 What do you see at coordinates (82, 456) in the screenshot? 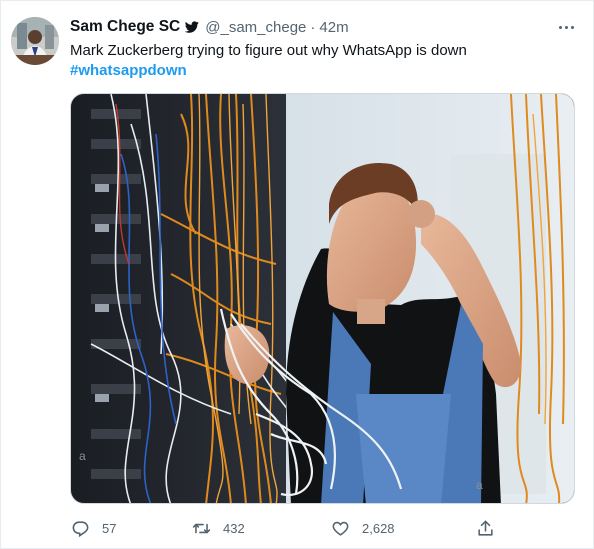
I see `watermark-text-2: a` at bounding box center [82, 456].